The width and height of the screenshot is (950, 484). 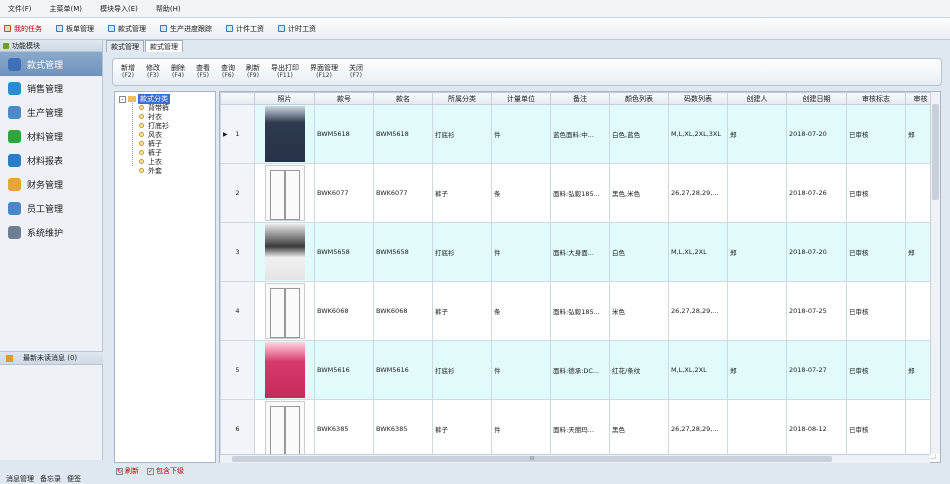 What do you see at coordinates (168, 9) in the screenshot?
I see `menu-help: 帮助(H)` at bounding box center [168, 9].